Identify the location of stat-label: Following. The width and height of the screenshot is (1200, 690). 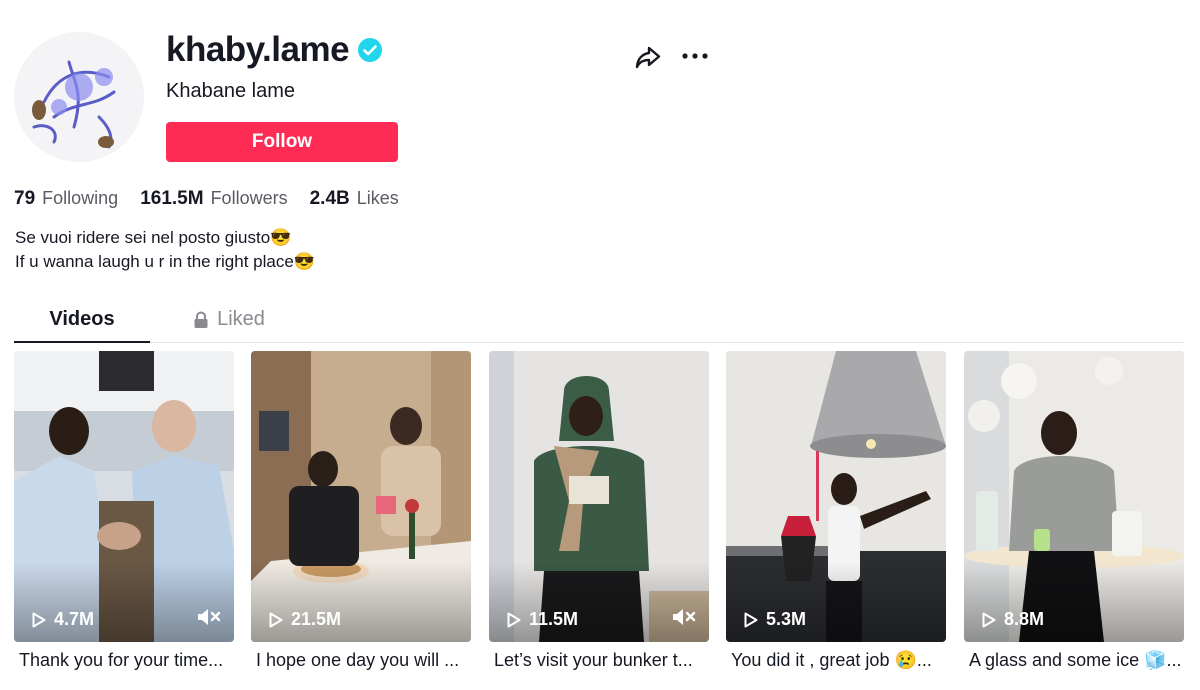
(80, 198).